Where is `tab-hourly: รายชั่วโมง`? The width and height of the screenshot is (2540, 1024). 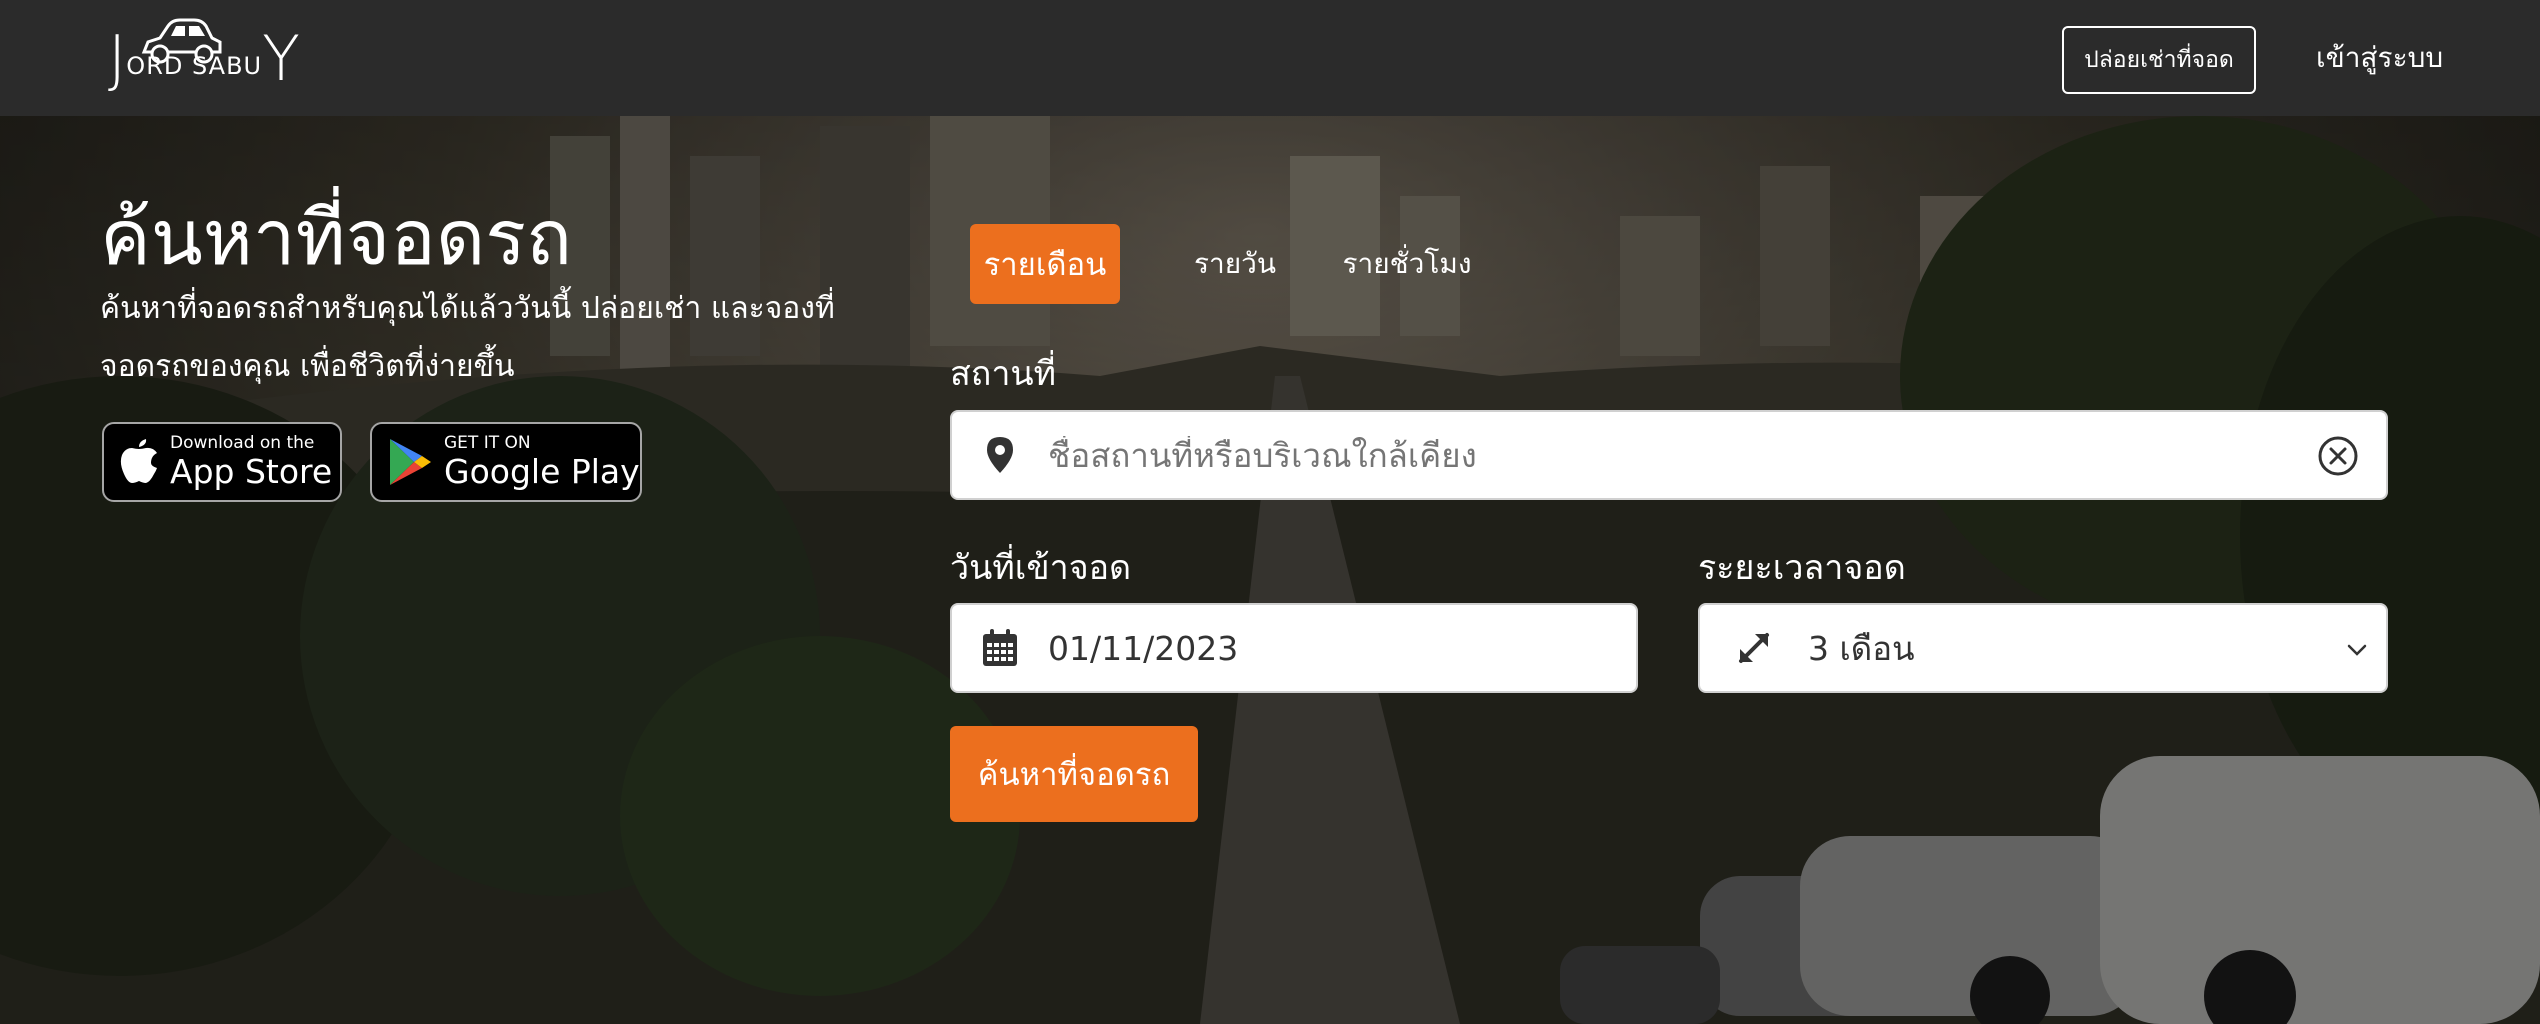
tab-hourly: รายชั่วโมง is located at coordinates (1407, 264).